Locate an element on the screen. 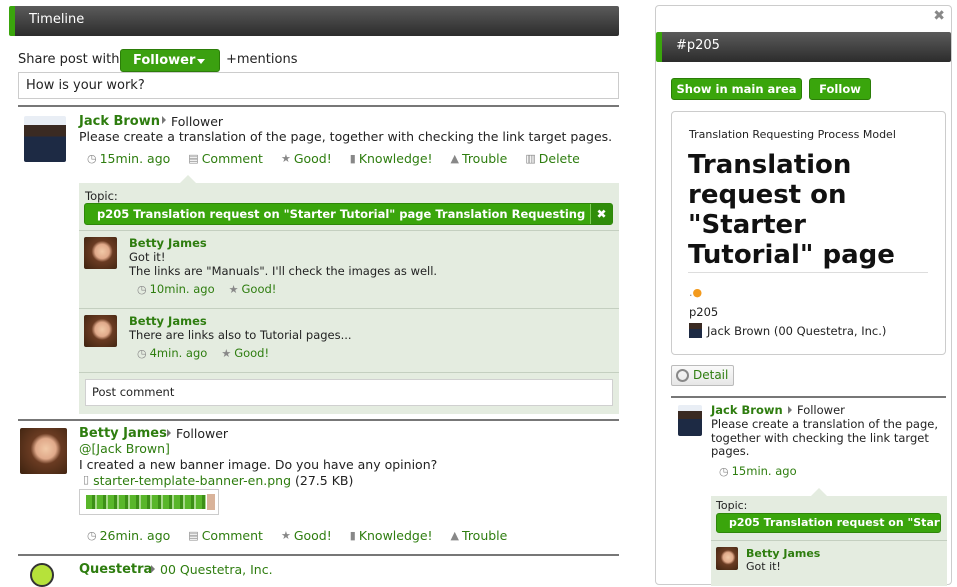  comment-time: ◷ 4min. ago is located at coordinates (172, 353).